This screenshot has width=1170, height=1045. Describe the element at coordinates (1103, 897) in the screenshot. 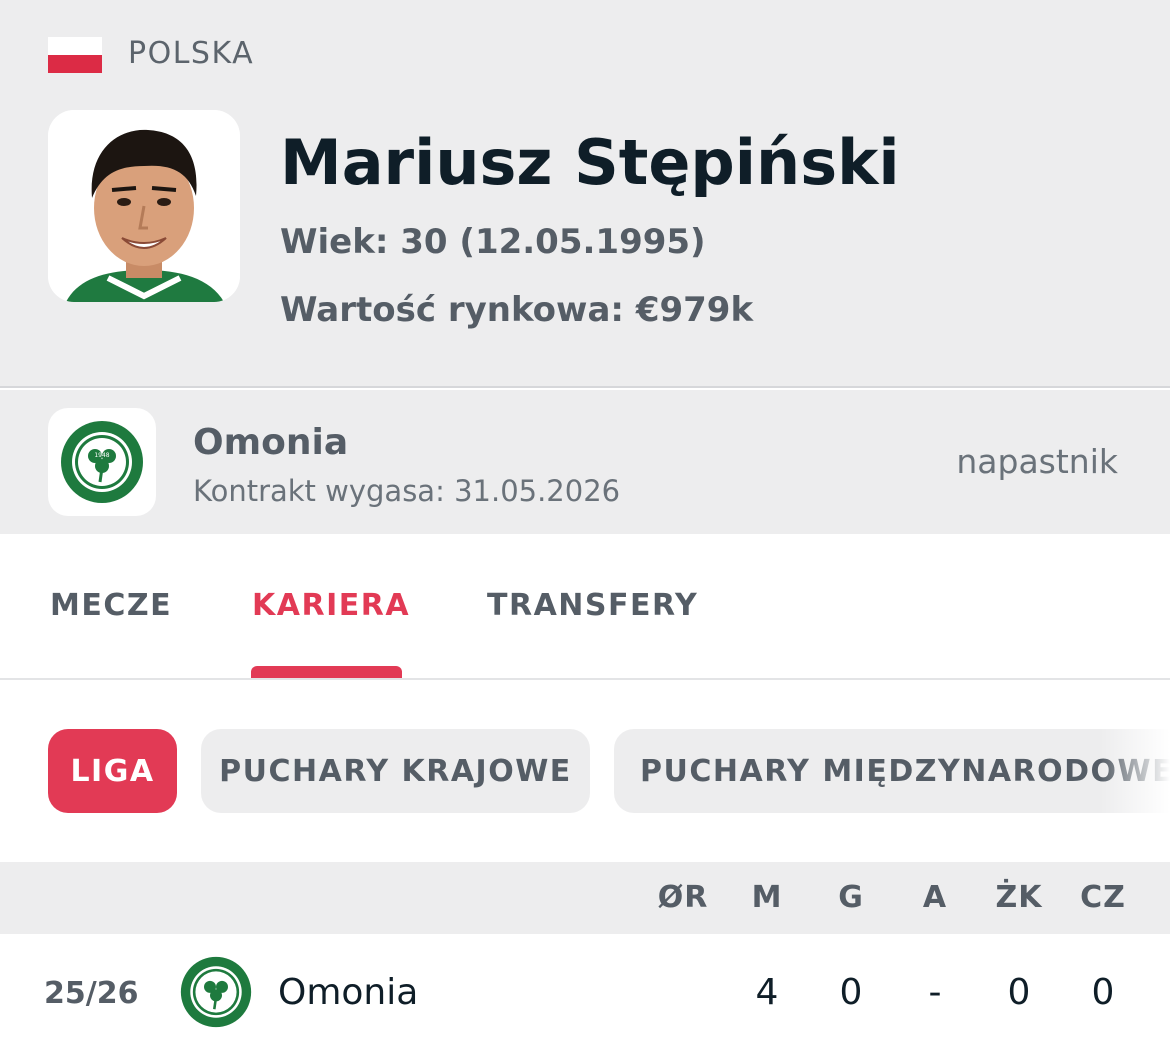

I see `col-red-cards: CZ` at that location.